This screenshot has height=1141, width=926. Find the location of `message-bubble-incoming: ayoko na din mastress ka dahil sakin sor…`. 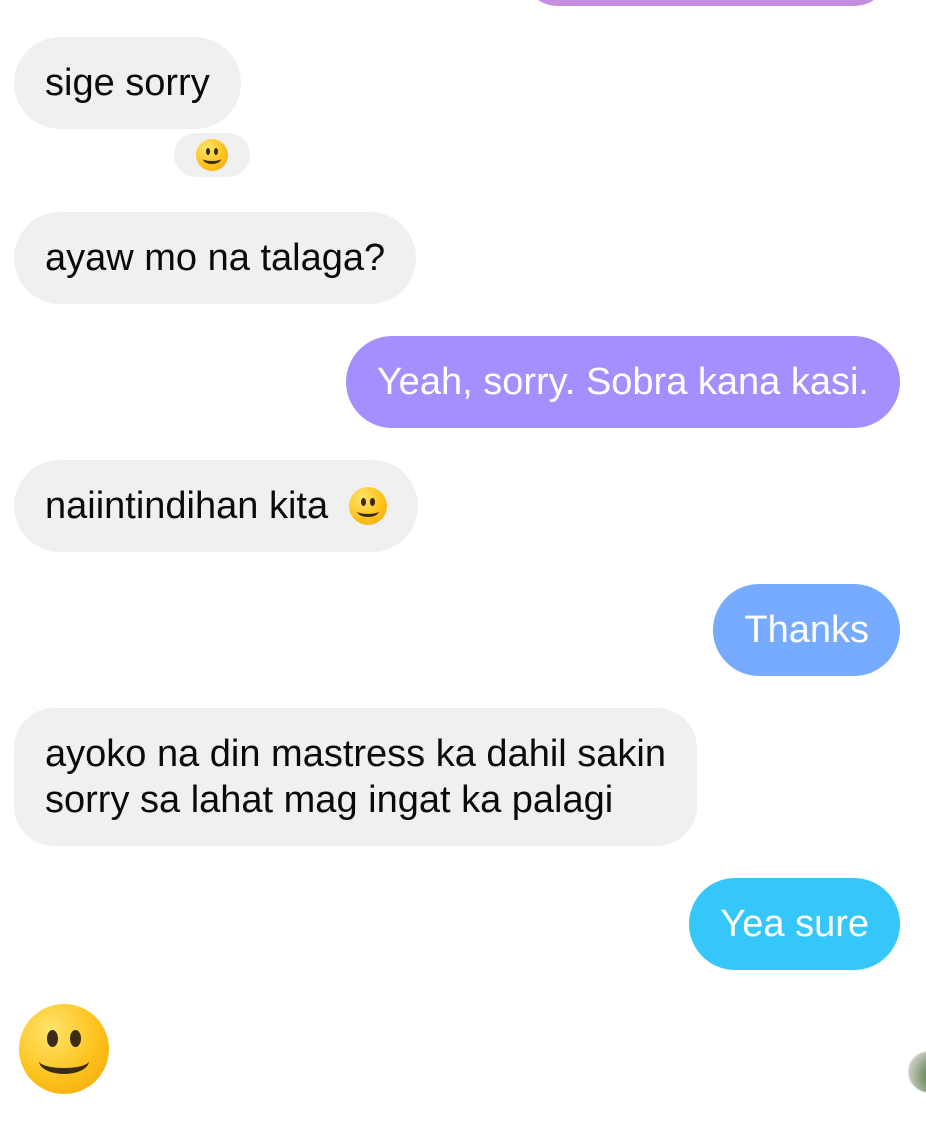

message-bubble-incoming: ayoko na din mastress ka dahil sakin sor… is located at coordinates (355, 777).